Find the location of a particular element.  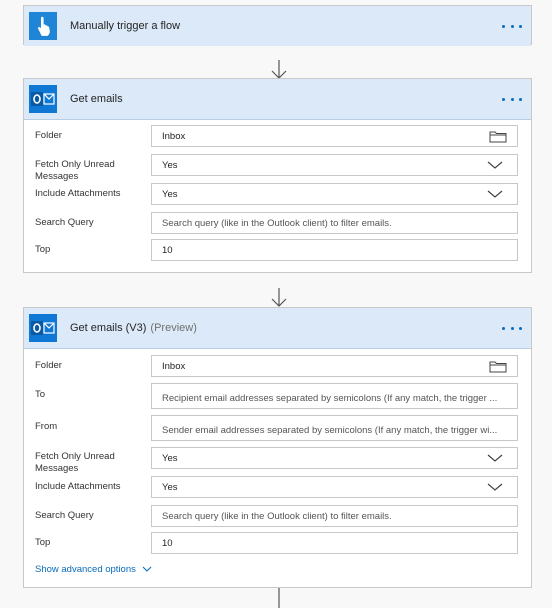

field-label-from: From is located at coordinates (46, 426).